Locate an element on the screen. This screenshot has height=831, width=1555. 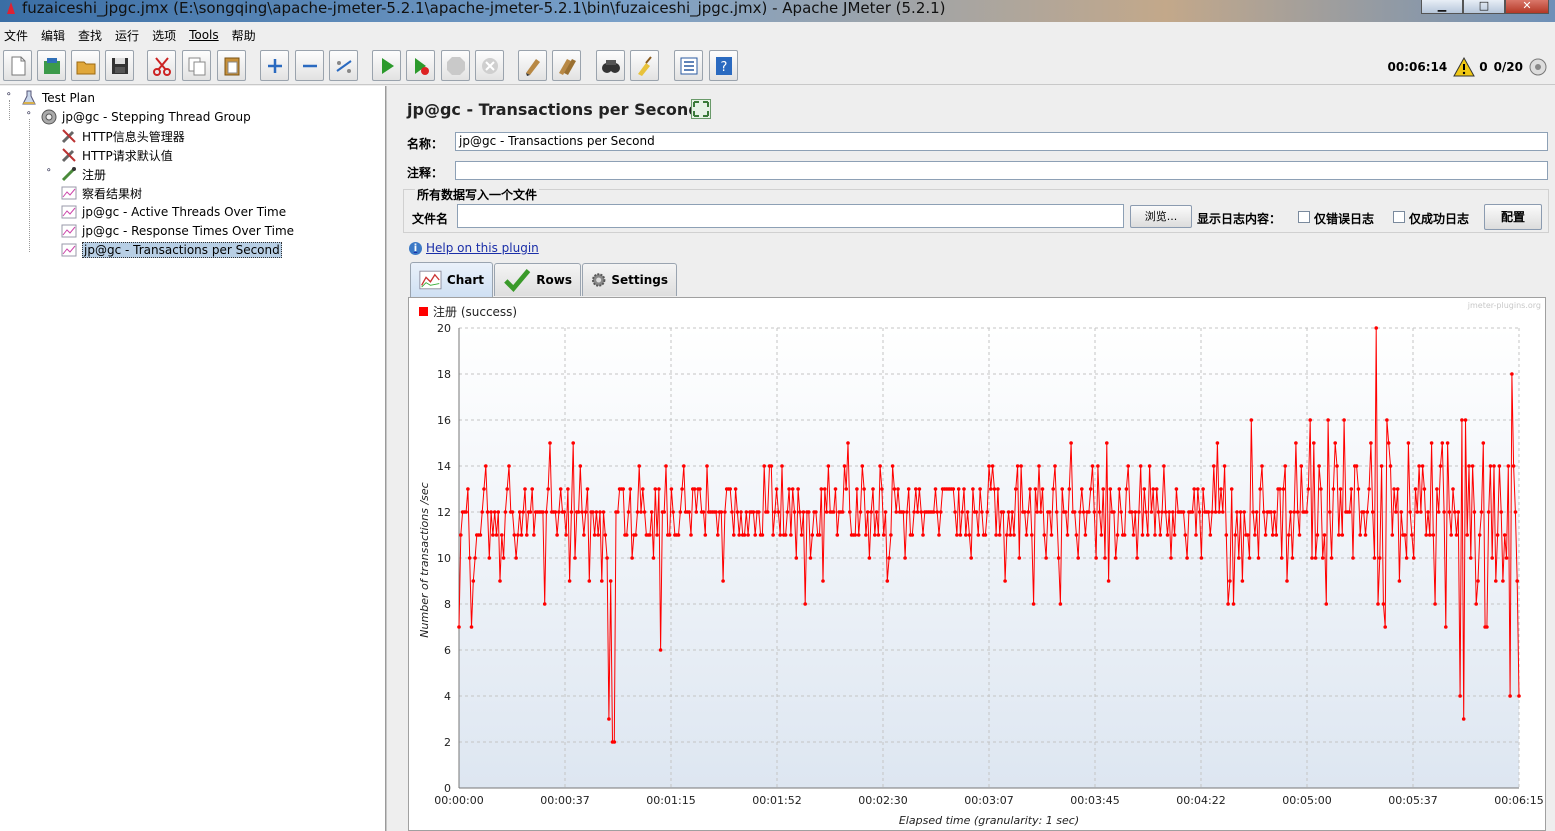
gear-icon is located at coordinates (598, 280).